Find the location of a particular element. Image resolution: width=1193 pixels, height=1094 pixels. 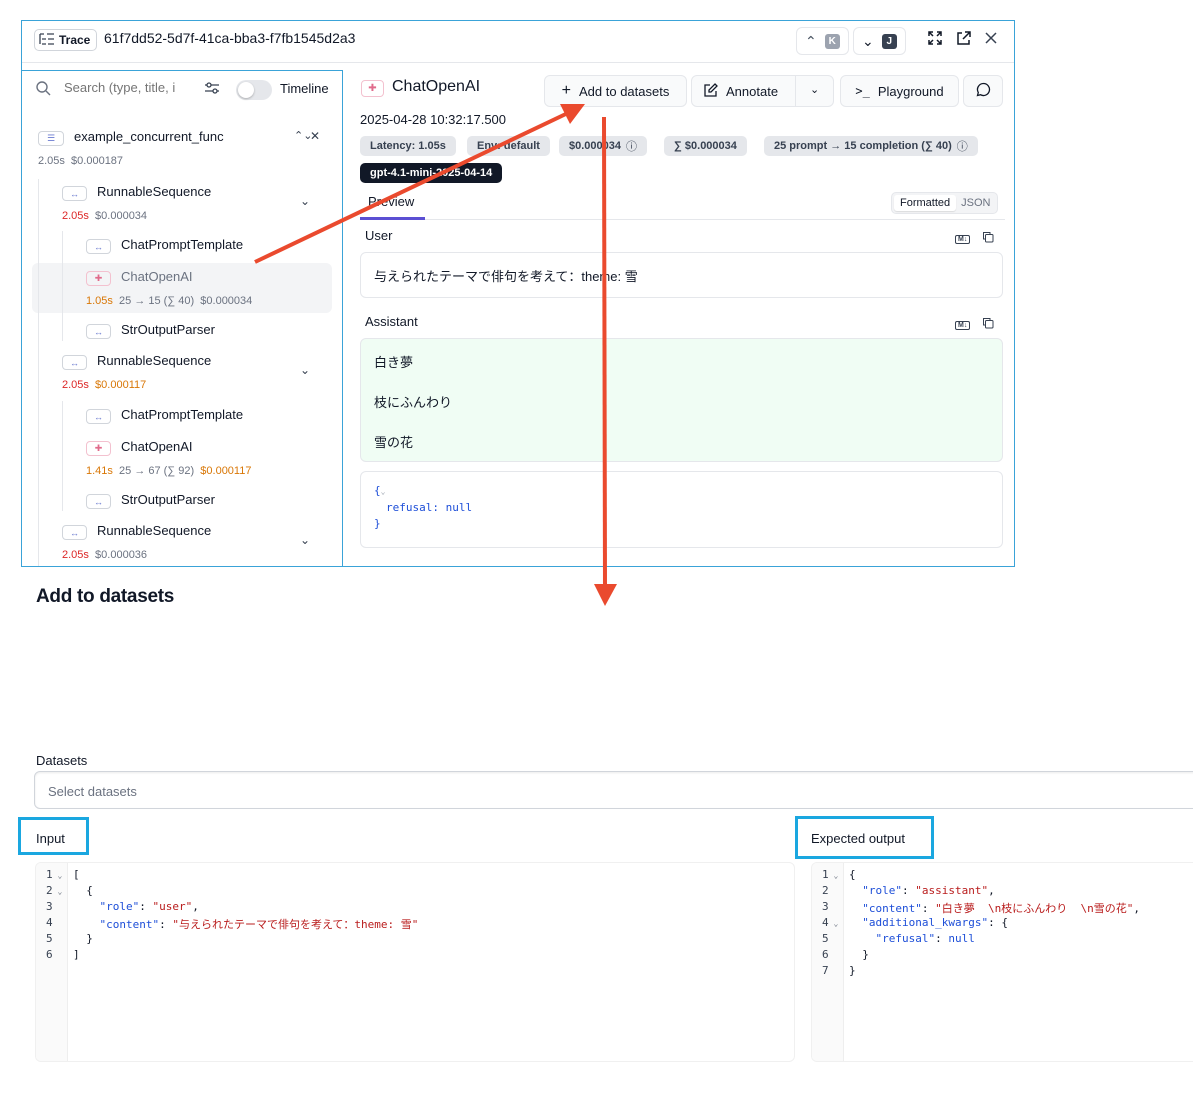

assistant-line: 雪の花 is located at coordinates (394, 442).